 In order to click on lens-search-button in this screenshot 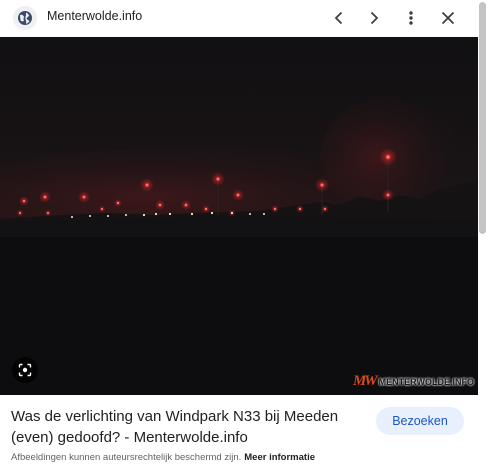, I will do `click(25, 370)`.